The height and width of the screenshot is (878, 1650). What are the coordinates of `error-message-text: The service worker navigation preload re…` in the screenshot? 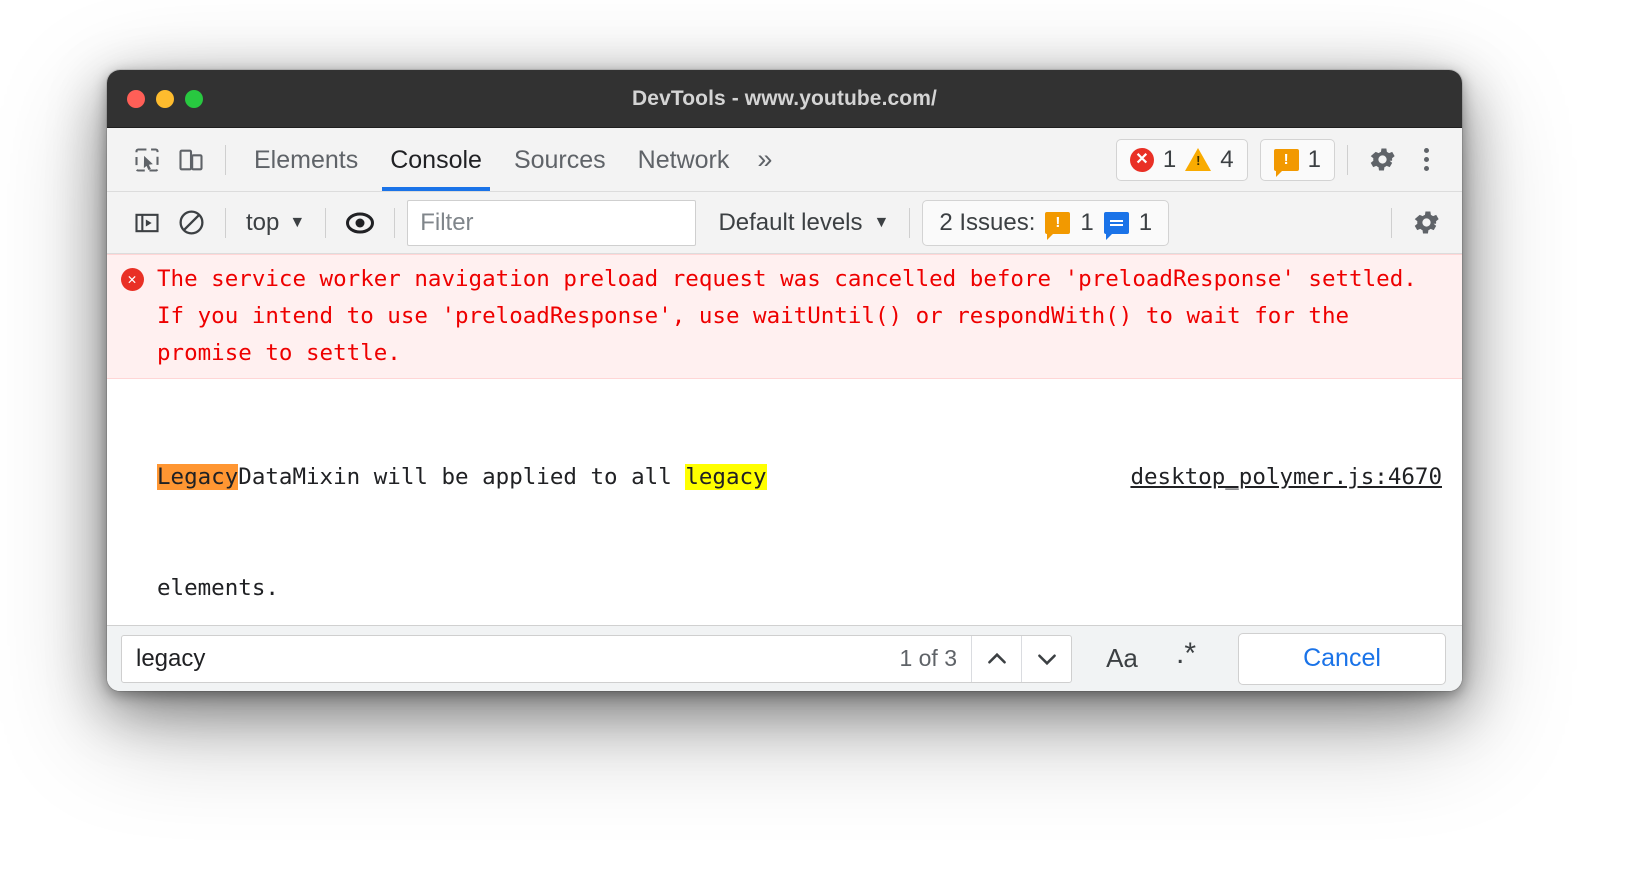 It's located at (794, 316).